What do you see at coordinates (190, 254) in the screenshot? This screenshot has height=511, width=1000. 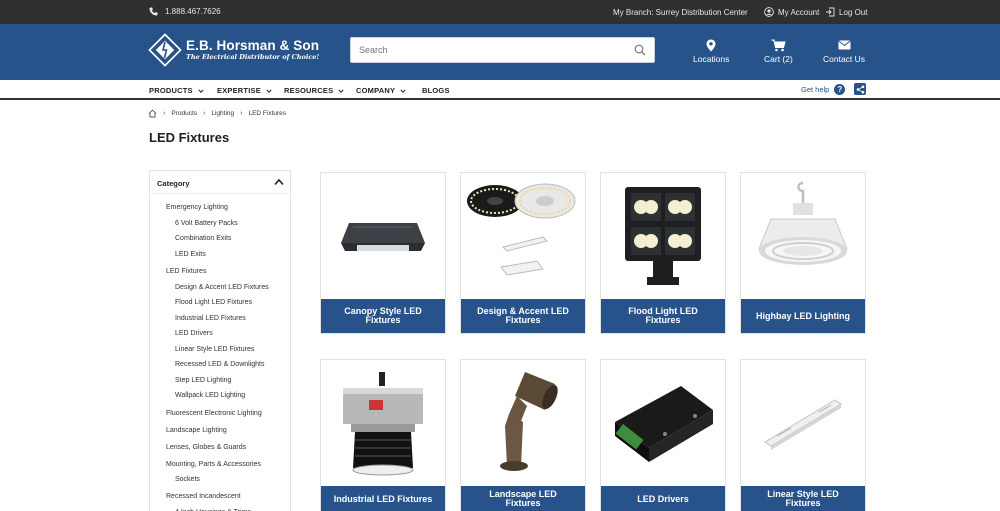 I see `sidebar-item: LED Exits` at bounding box center [190, 254].